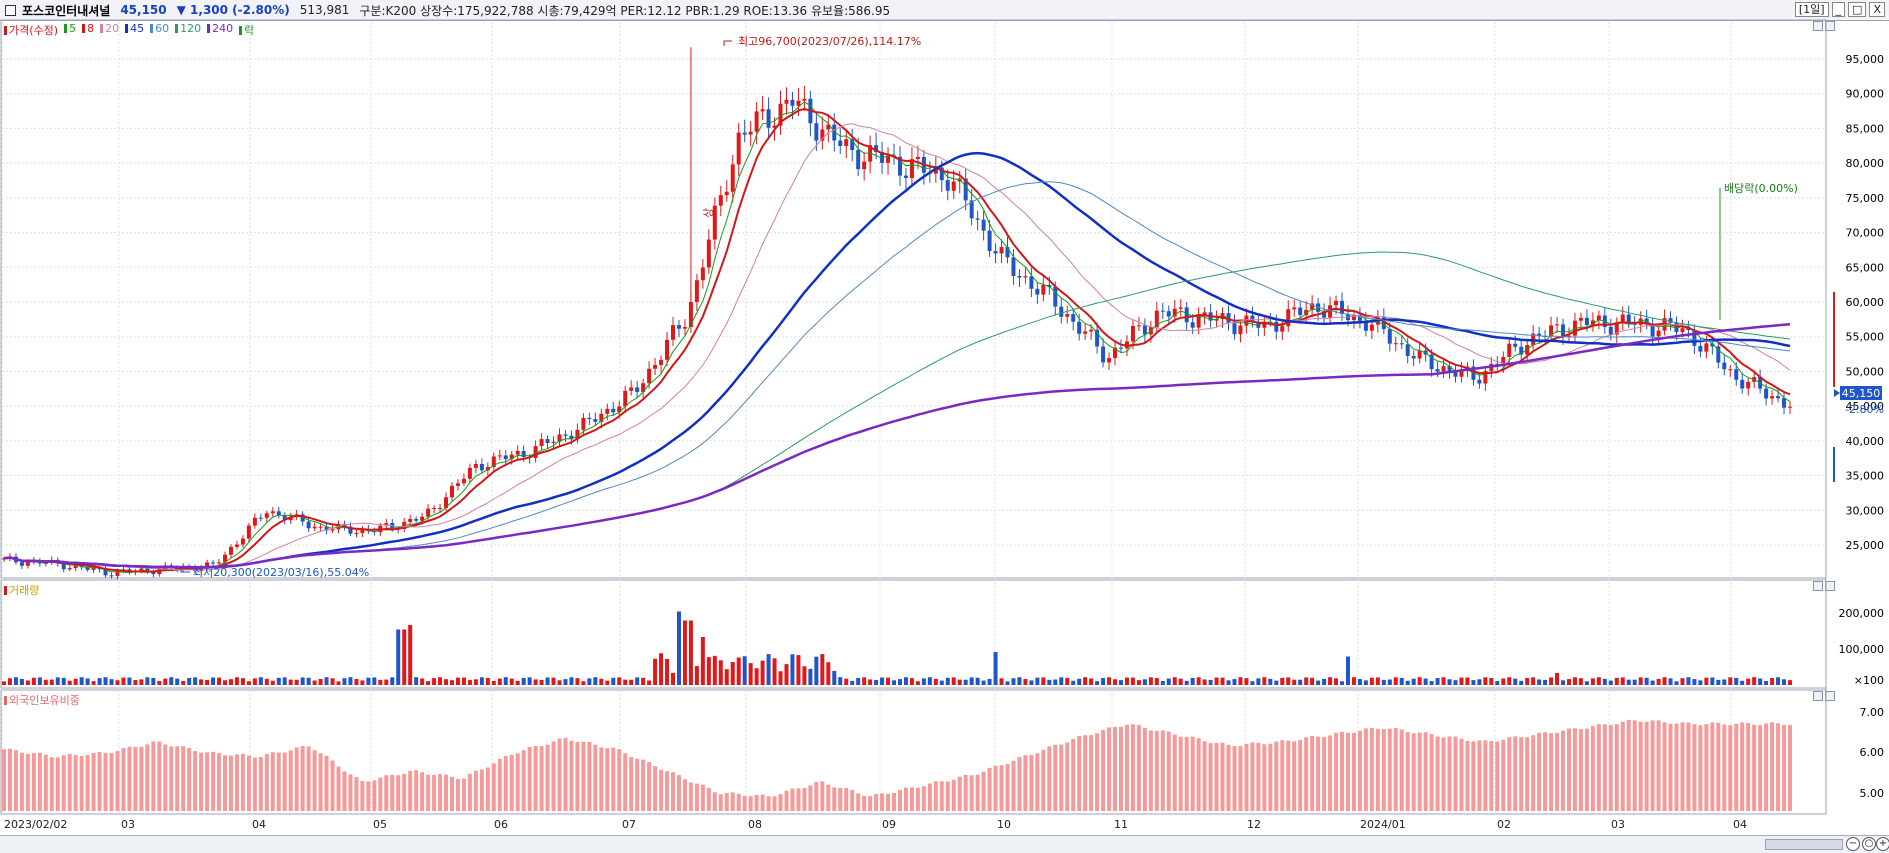 Image resolution: width=1889 pixels, height=853 pixels. Describe the element at coordinates (1882, 844) in the screenshot. I see `zoom-in-icon: +` at that location.